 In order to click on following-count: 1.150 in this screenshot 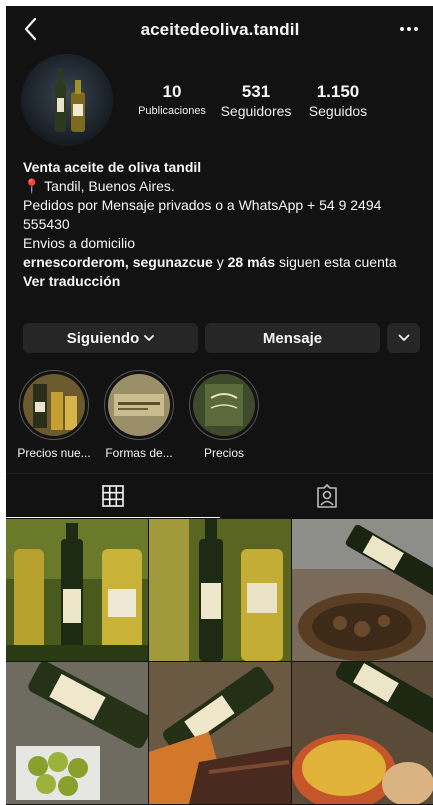, I will do `click(338, 91)`.